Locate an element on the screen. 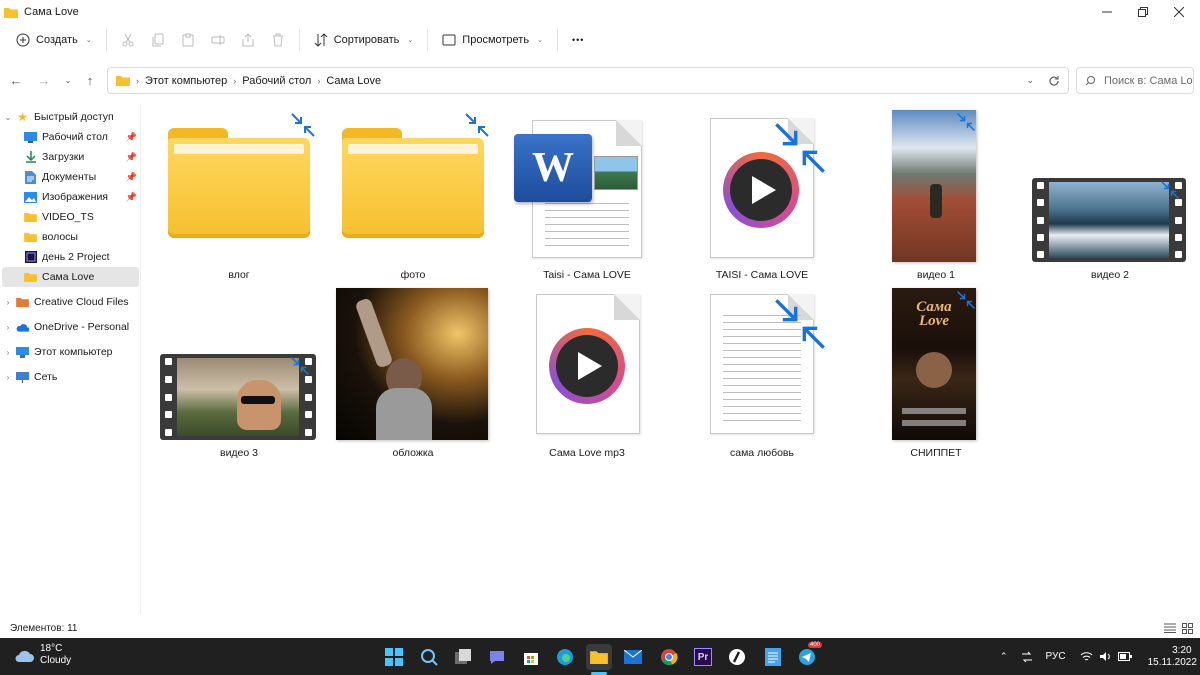  file-name: видео 2 is located at coordinates (1110, 275).